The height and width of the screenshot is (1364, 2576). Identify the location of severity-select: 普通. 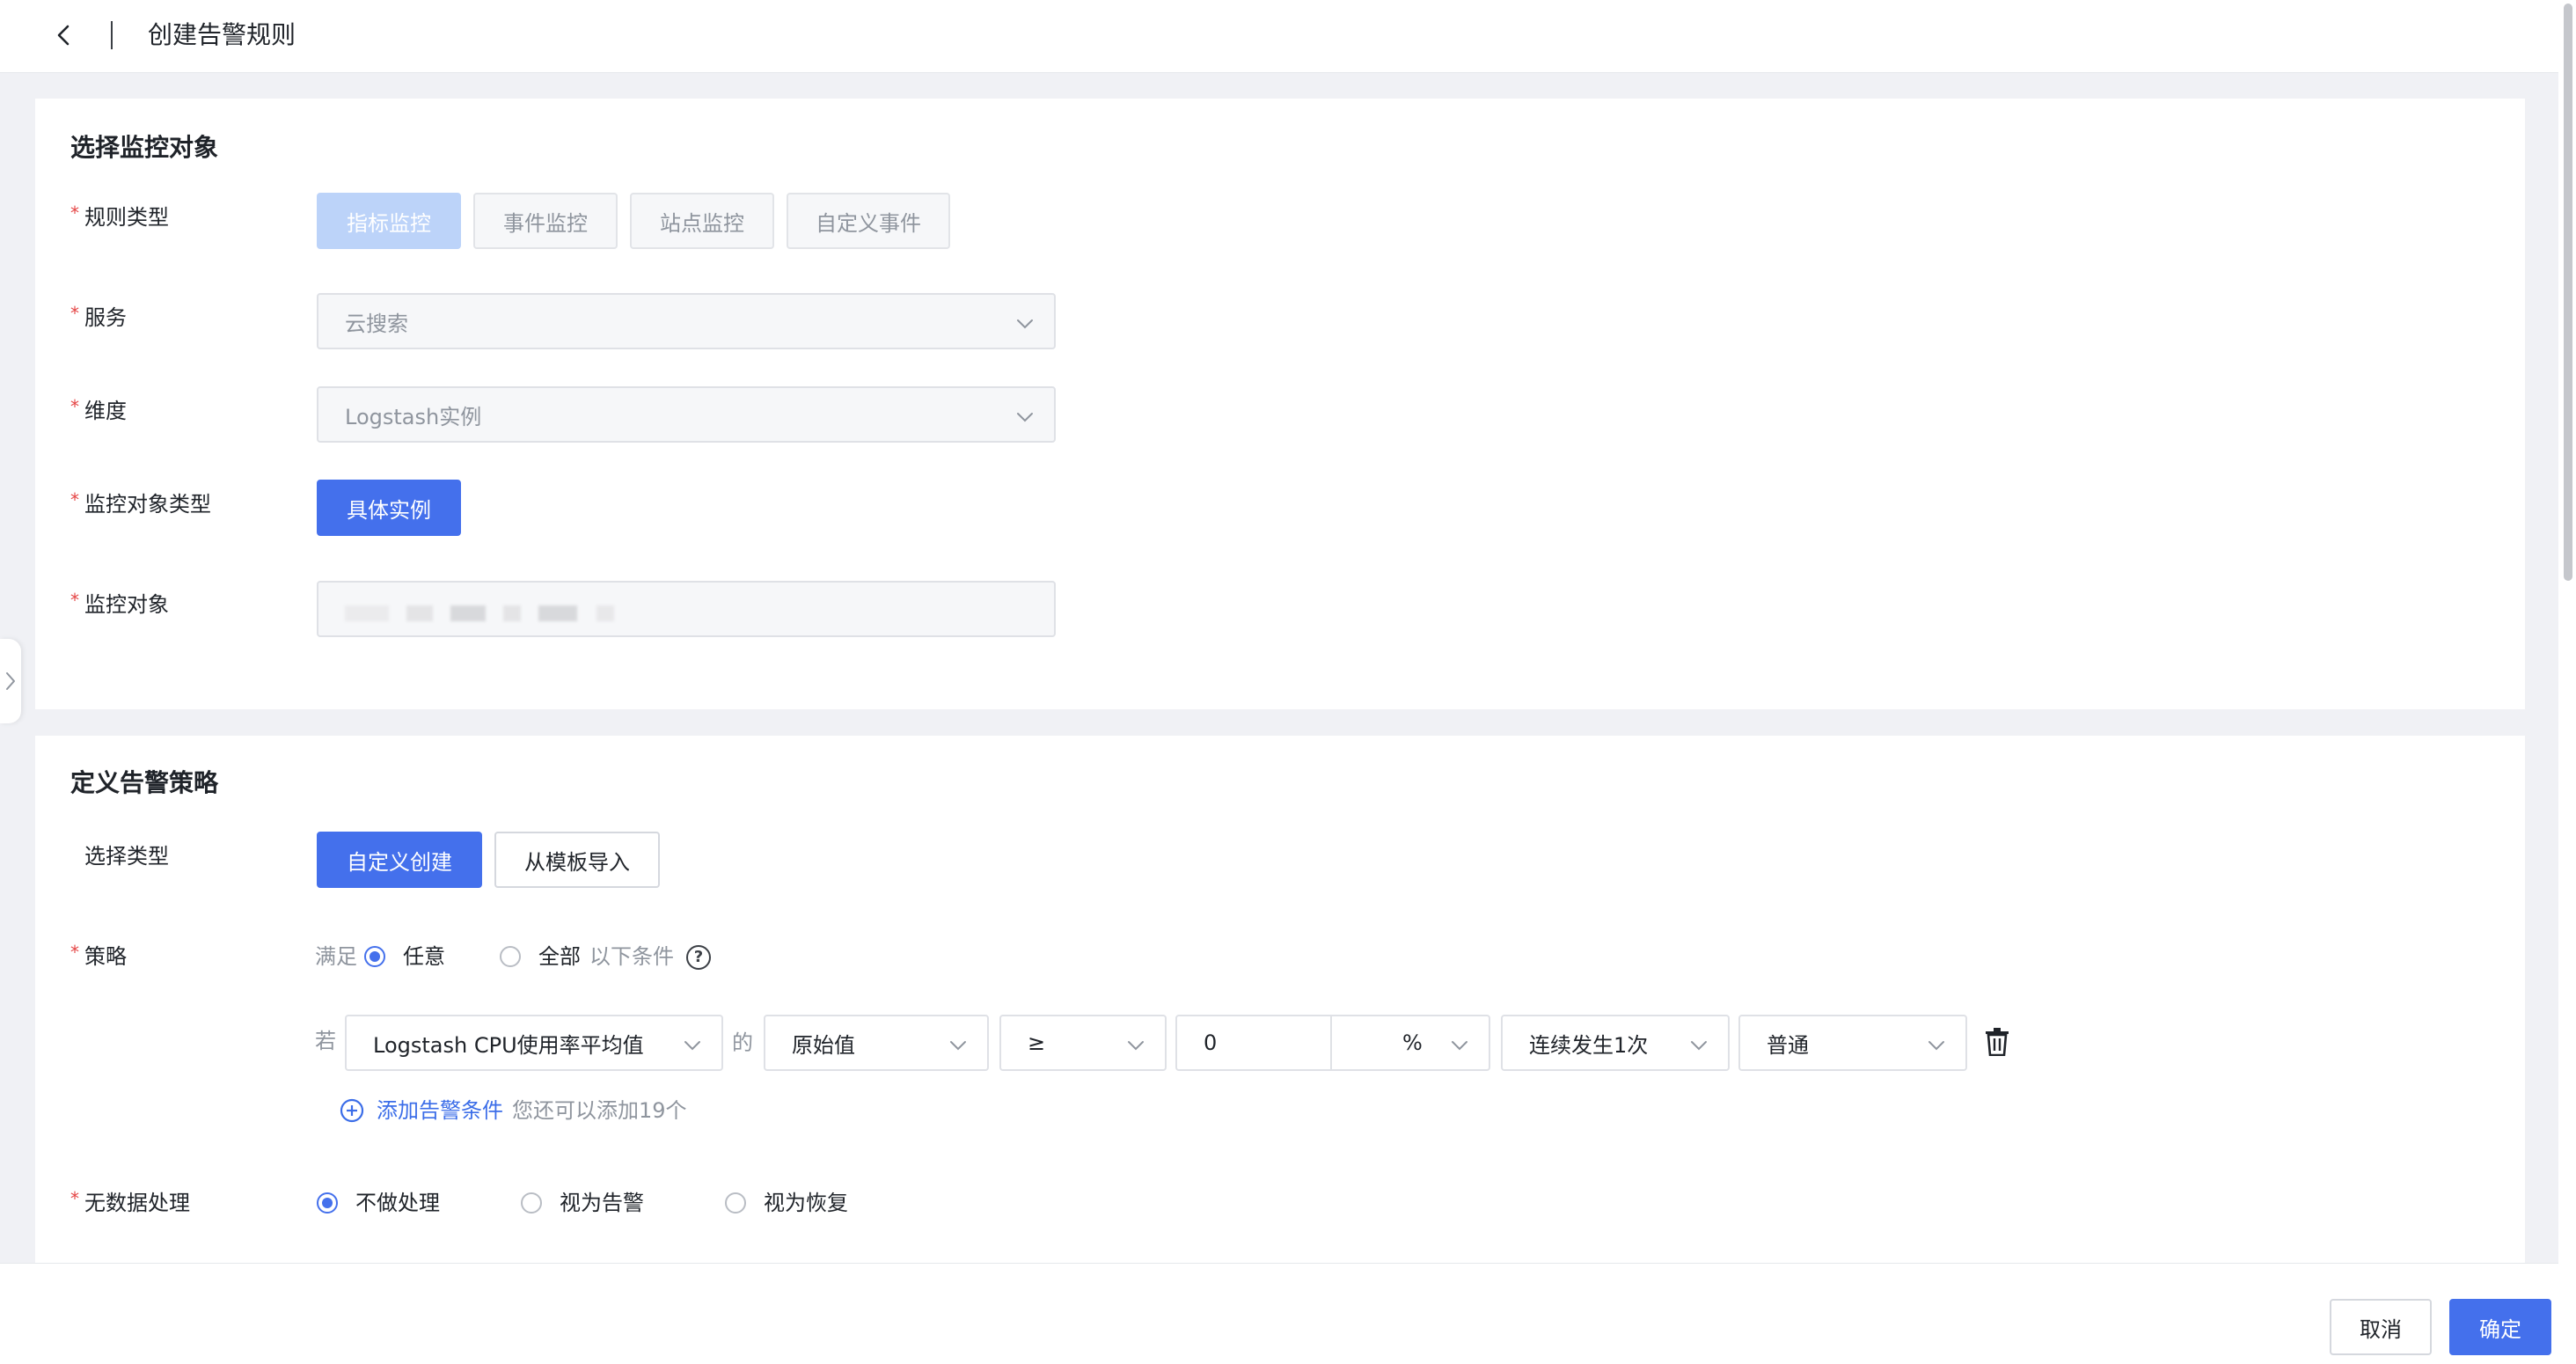
(1852, 1043).